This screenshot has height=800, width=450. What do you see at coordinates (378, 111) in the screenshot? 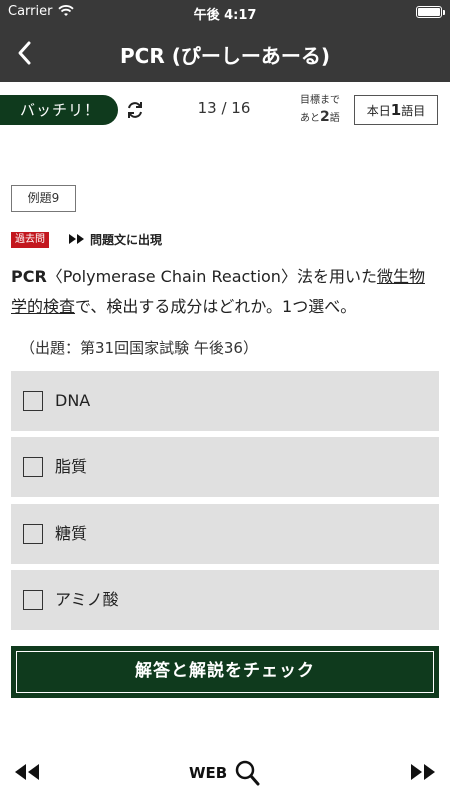
I see `today-prefix: 本日` at bounding box center [378, 111].